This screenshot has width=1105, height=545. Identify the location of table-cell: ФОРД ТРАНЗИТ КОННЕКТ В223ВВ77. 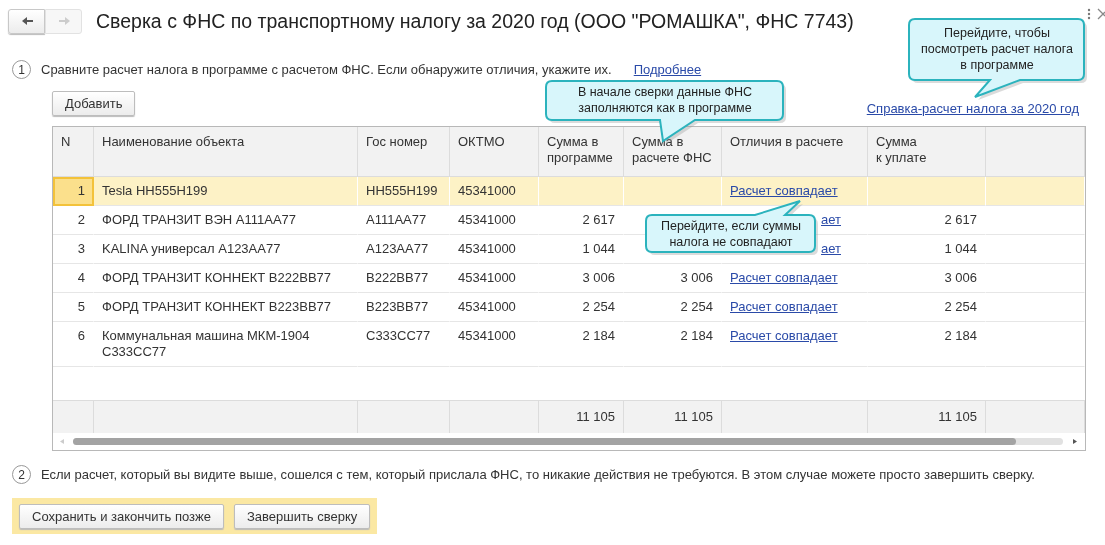
(226, 307).